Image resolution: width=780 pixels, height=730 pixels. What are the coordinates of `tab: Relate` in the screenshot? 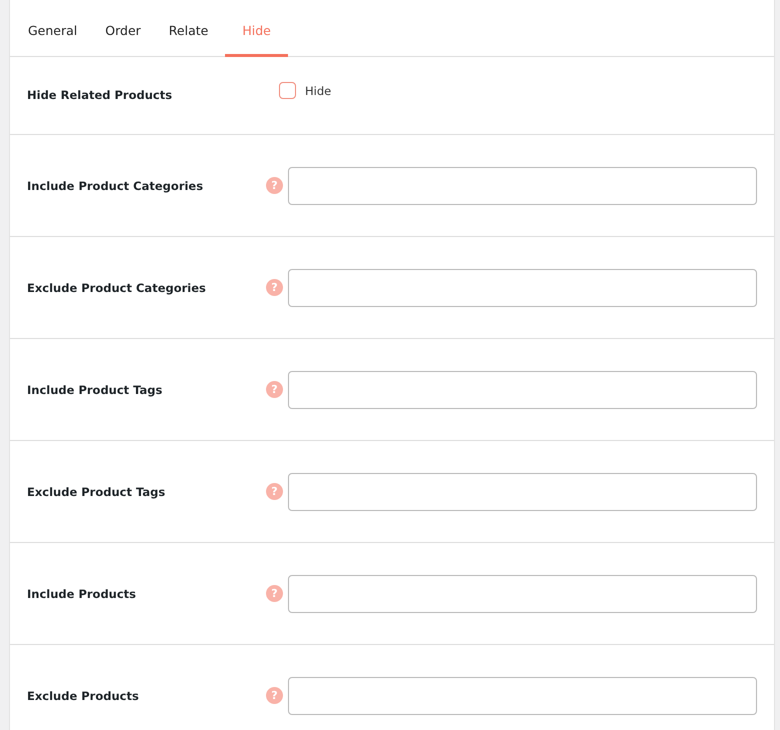 It's located at (189, 28).